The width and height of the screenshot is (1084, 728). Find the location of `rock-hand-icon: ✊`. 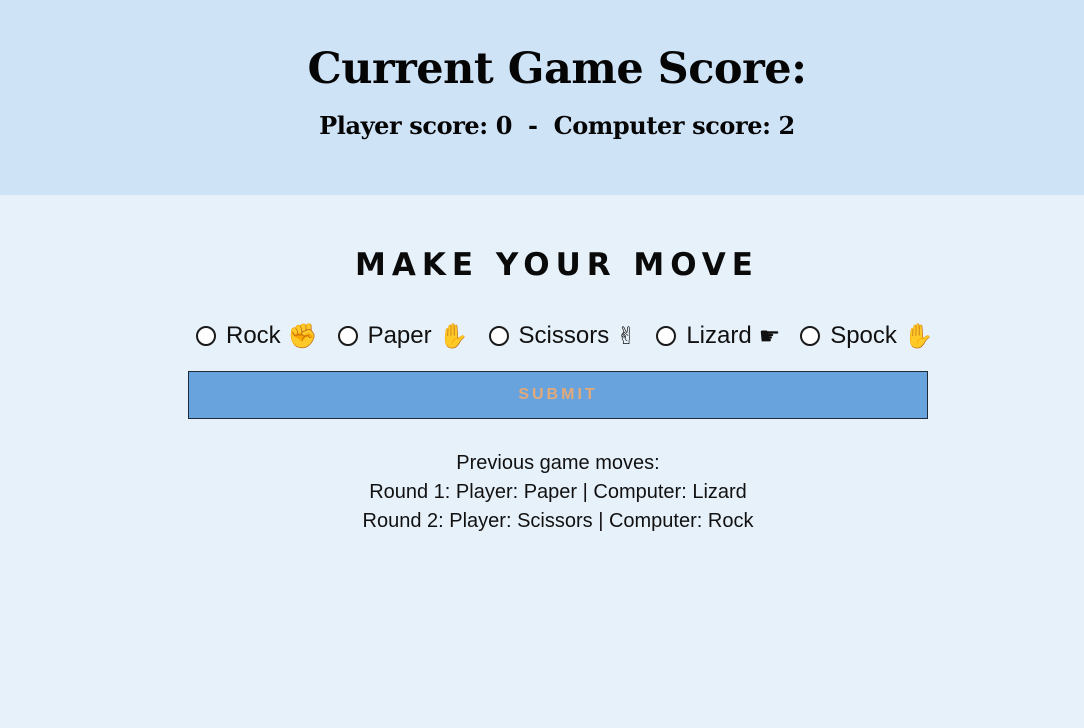

rock-hand-icon: ✊ is located at coordinates (302, 336).